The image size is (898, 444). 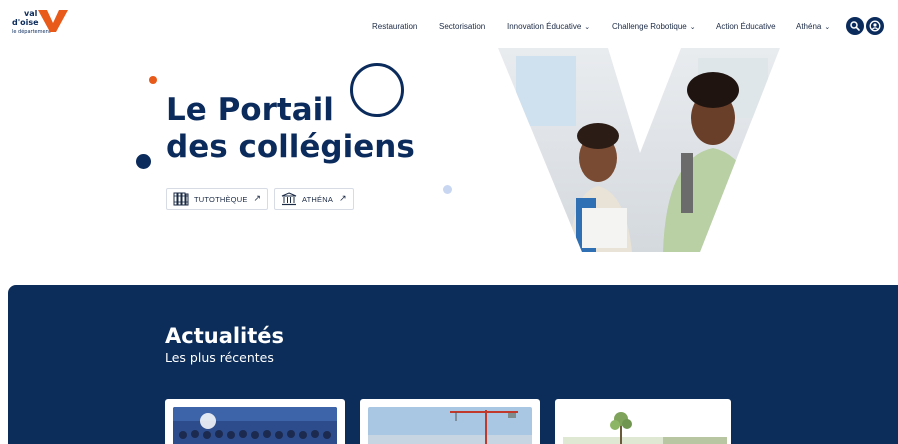 What do you see at coordinates (809, 26) in the screenshot?
I see `nav-label: Athéna` at bounding box center [809, 26].